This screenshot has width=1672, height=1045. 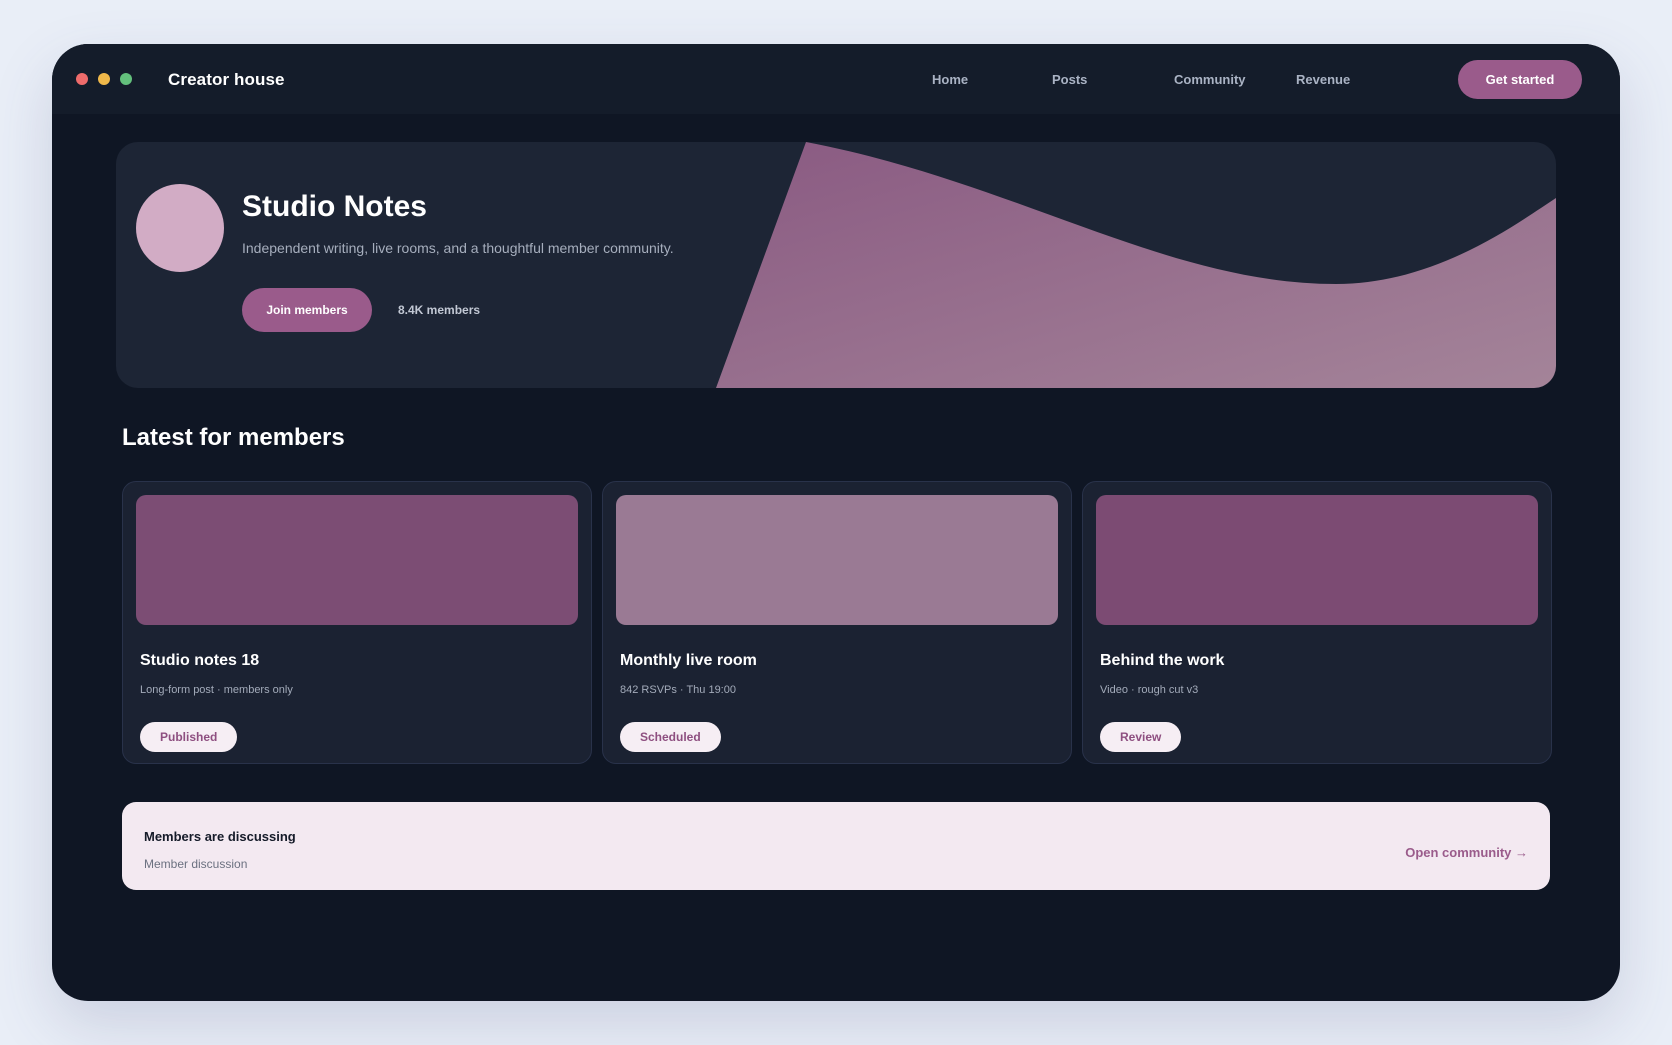 What do you see at coordinates (126, 79) in the screenshot?
I see `maximize-window-dot` at bounding box center [126, 79].